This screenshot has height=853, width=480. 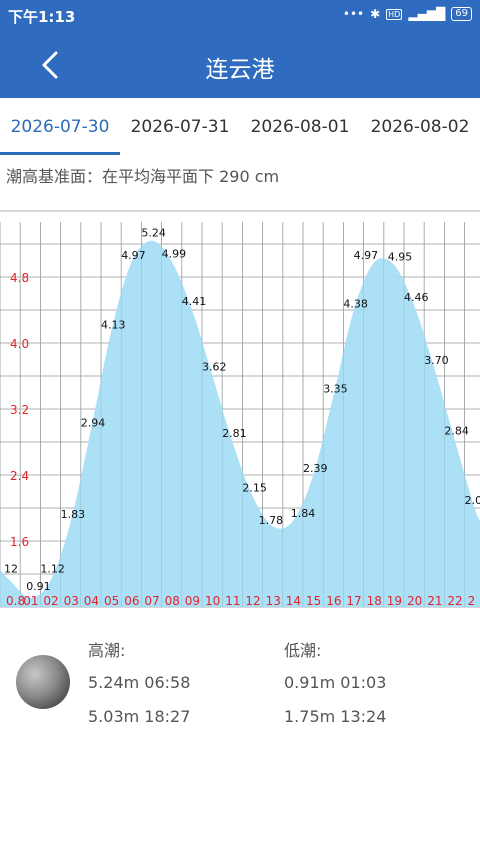 I want to click on point-label: 4.95, so click(x=400, y=257).